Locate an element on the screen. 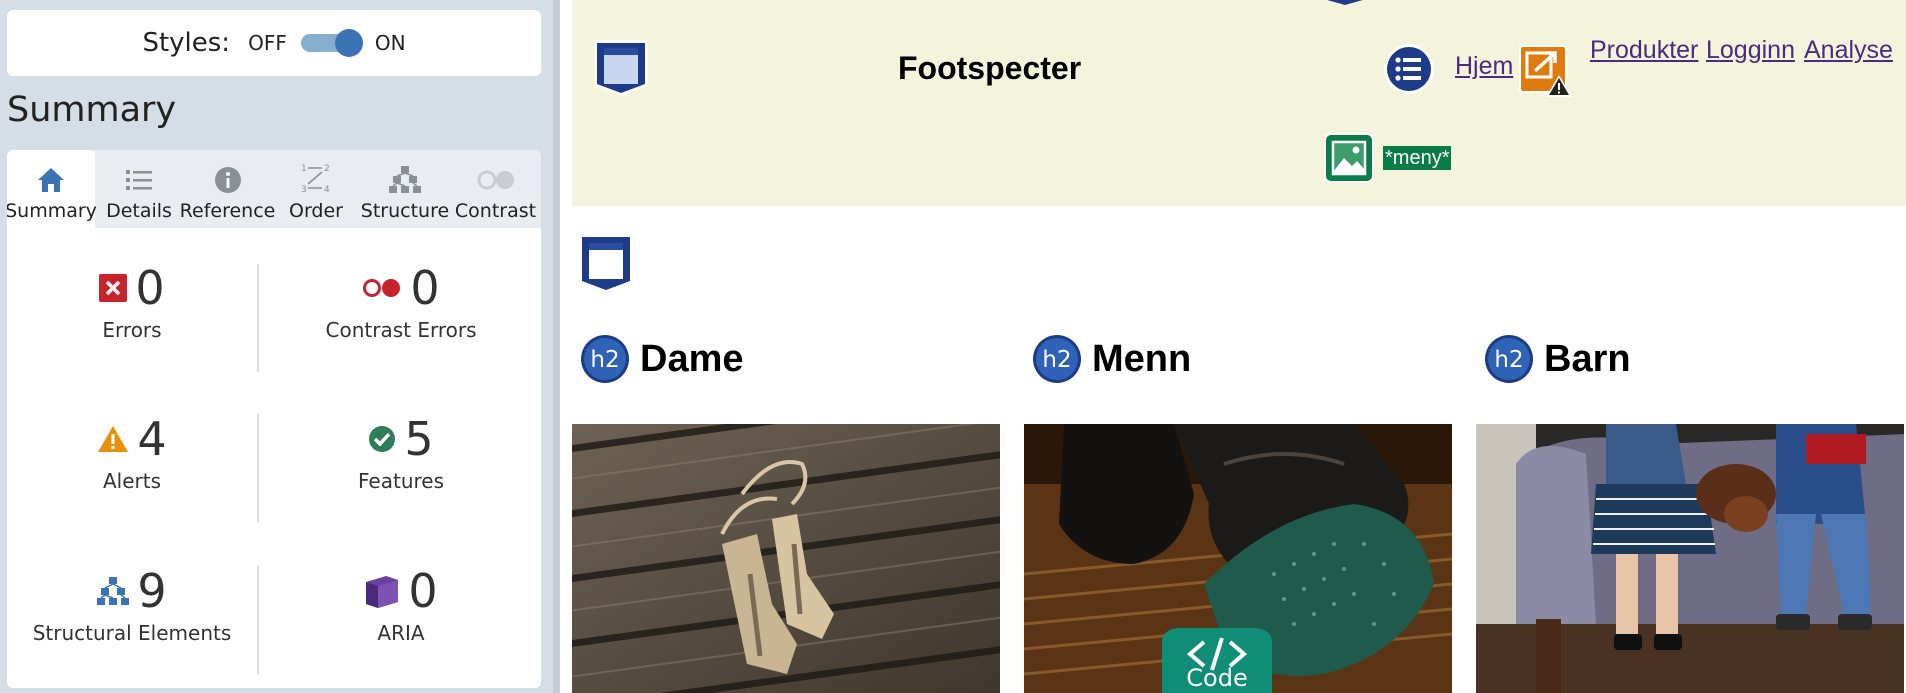 The image size is (1906, 693). styles-label: Styles: is located at coordinates (186, 43).